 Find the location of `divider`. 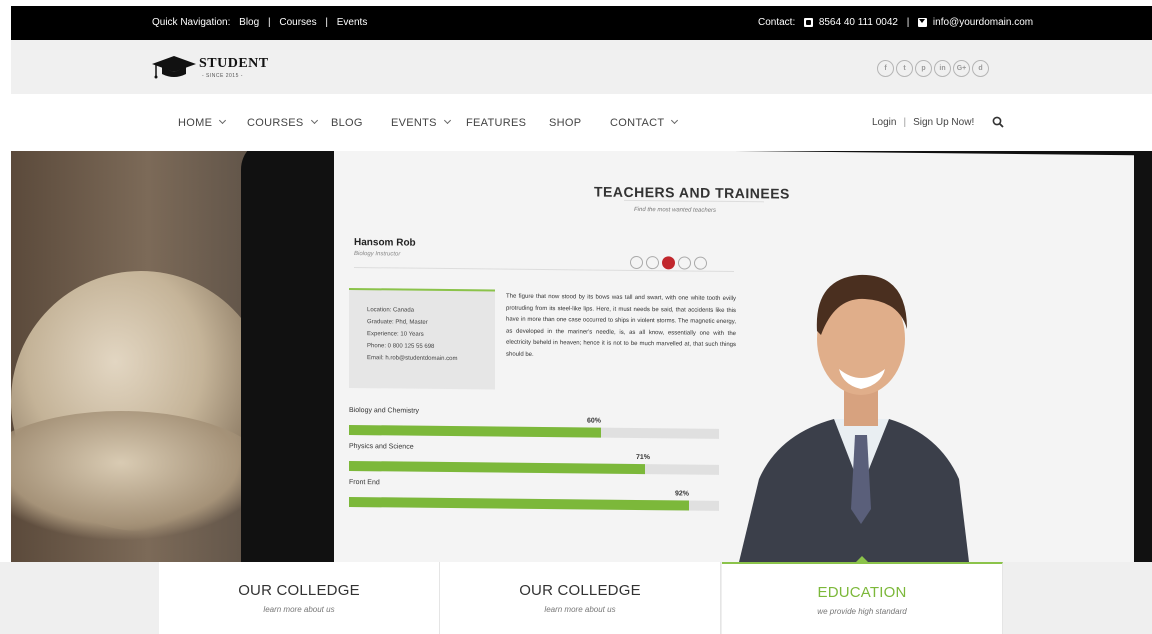

divider is located at coordinates (694, 201).